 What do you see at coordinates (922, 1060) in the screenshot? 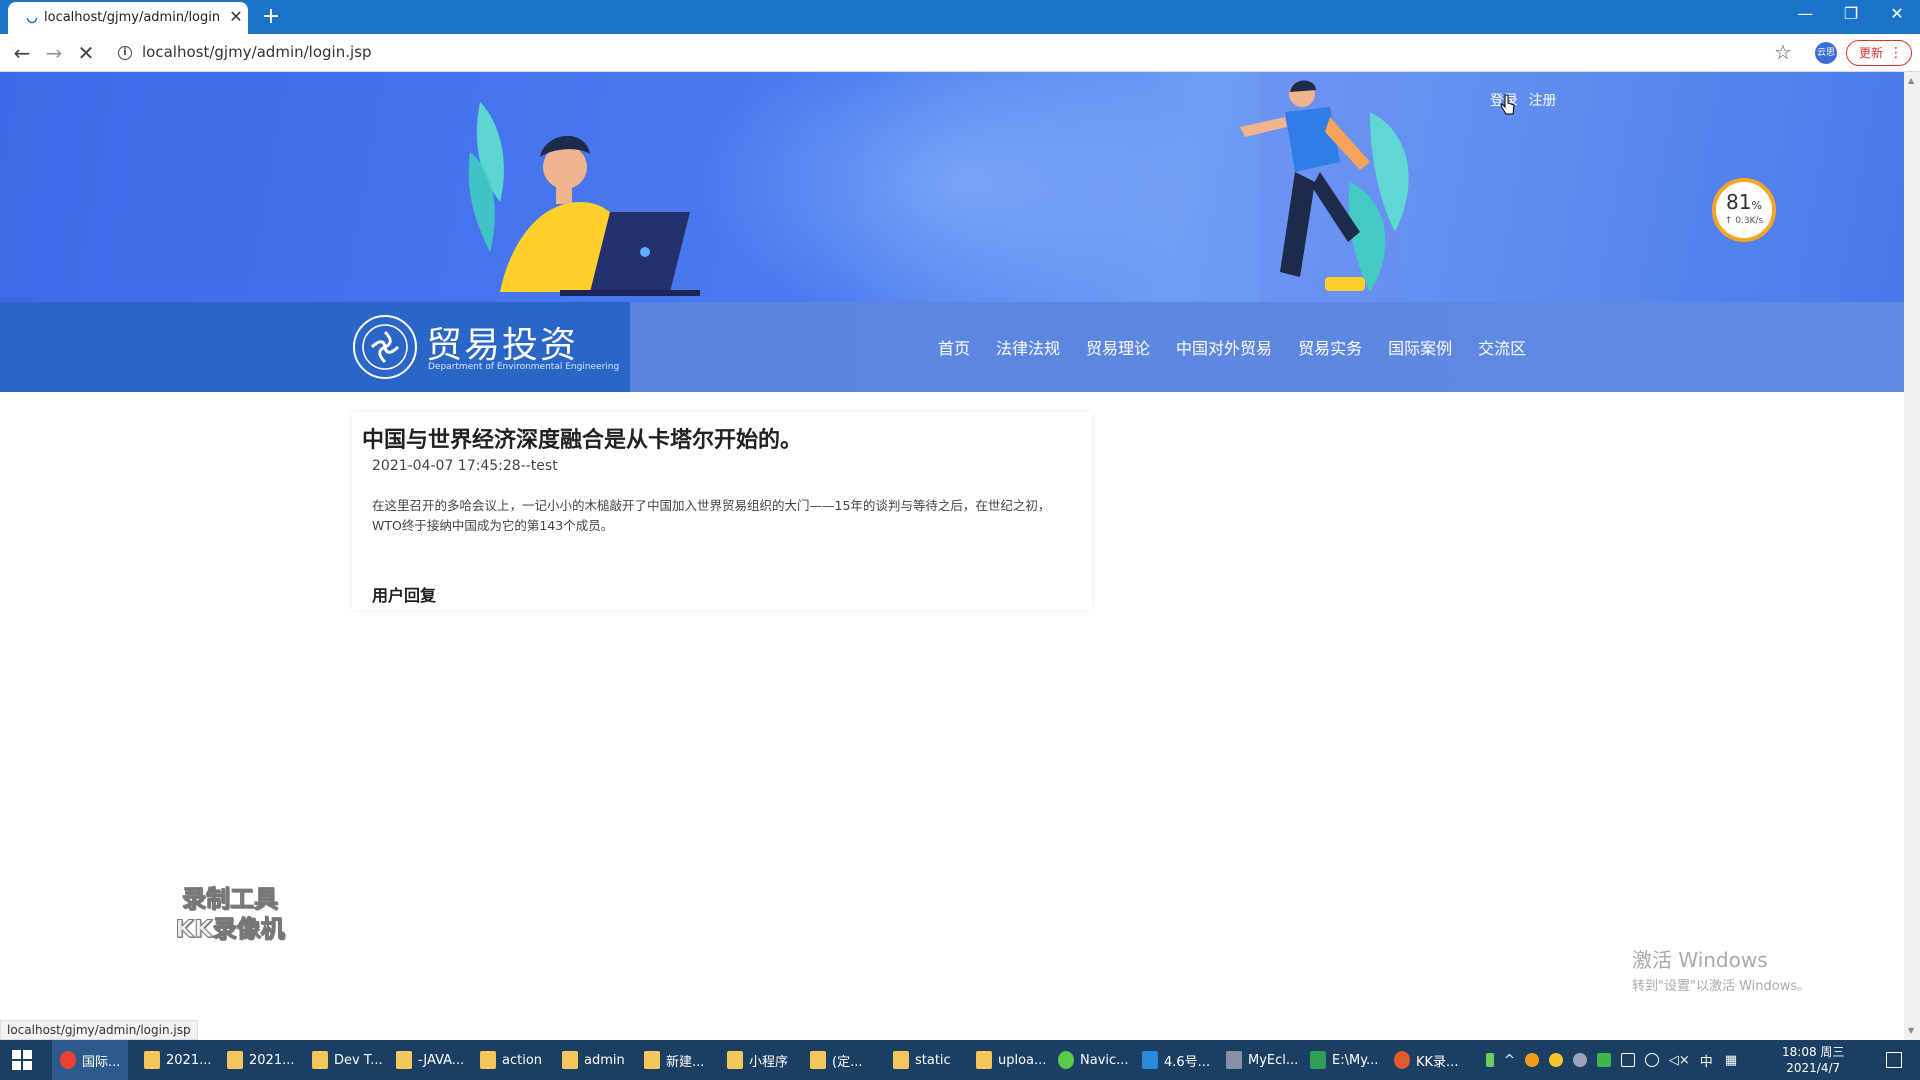
I see `taskbar-folder-10: static` at bounding box center [922, 1060].